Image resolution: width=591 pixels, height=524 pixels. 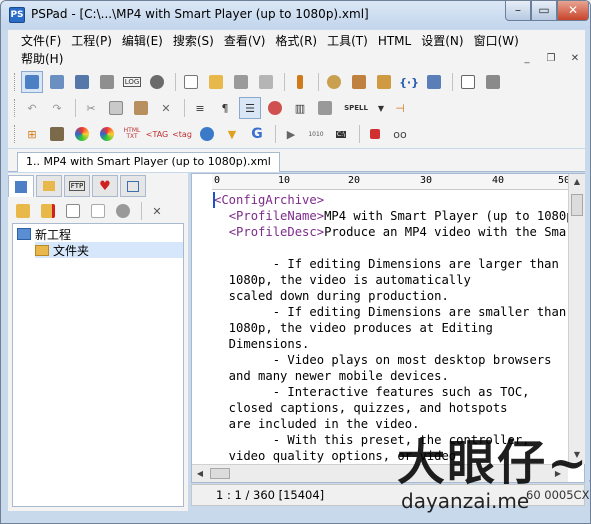 I want to click on color-icon, so click(x=82, y=134).